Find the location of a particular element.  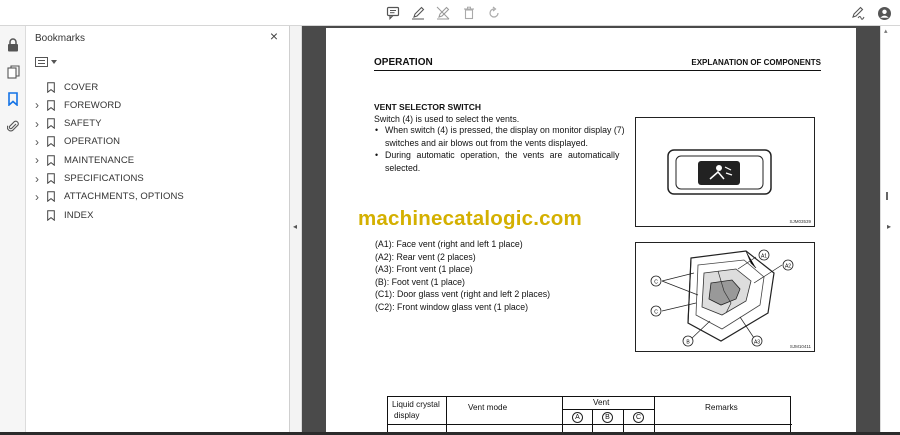

attachment-icon is located at coordinates (13, 126).